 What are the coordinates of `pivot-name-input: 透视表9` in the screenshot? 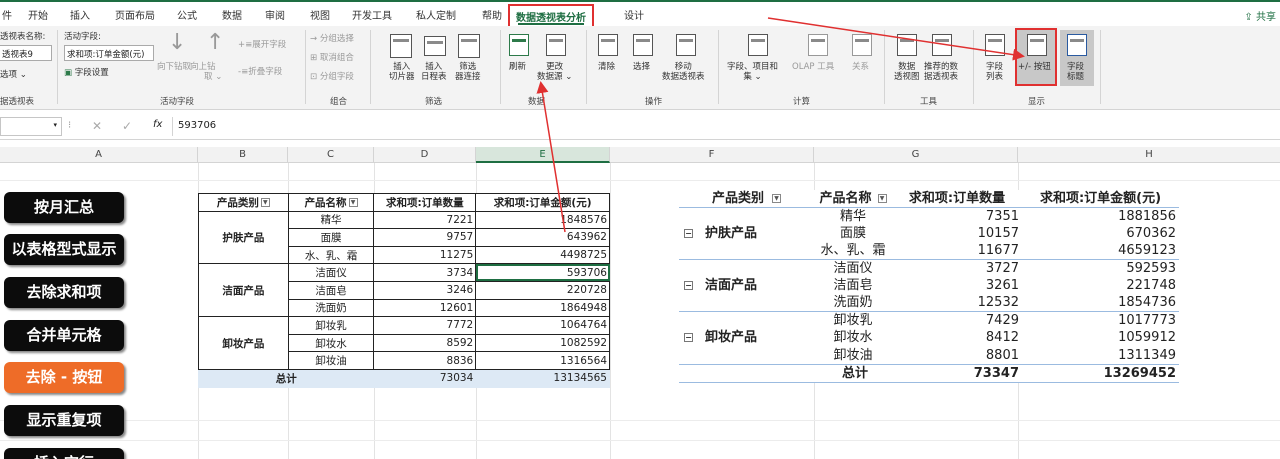 It's located at (26, 53).